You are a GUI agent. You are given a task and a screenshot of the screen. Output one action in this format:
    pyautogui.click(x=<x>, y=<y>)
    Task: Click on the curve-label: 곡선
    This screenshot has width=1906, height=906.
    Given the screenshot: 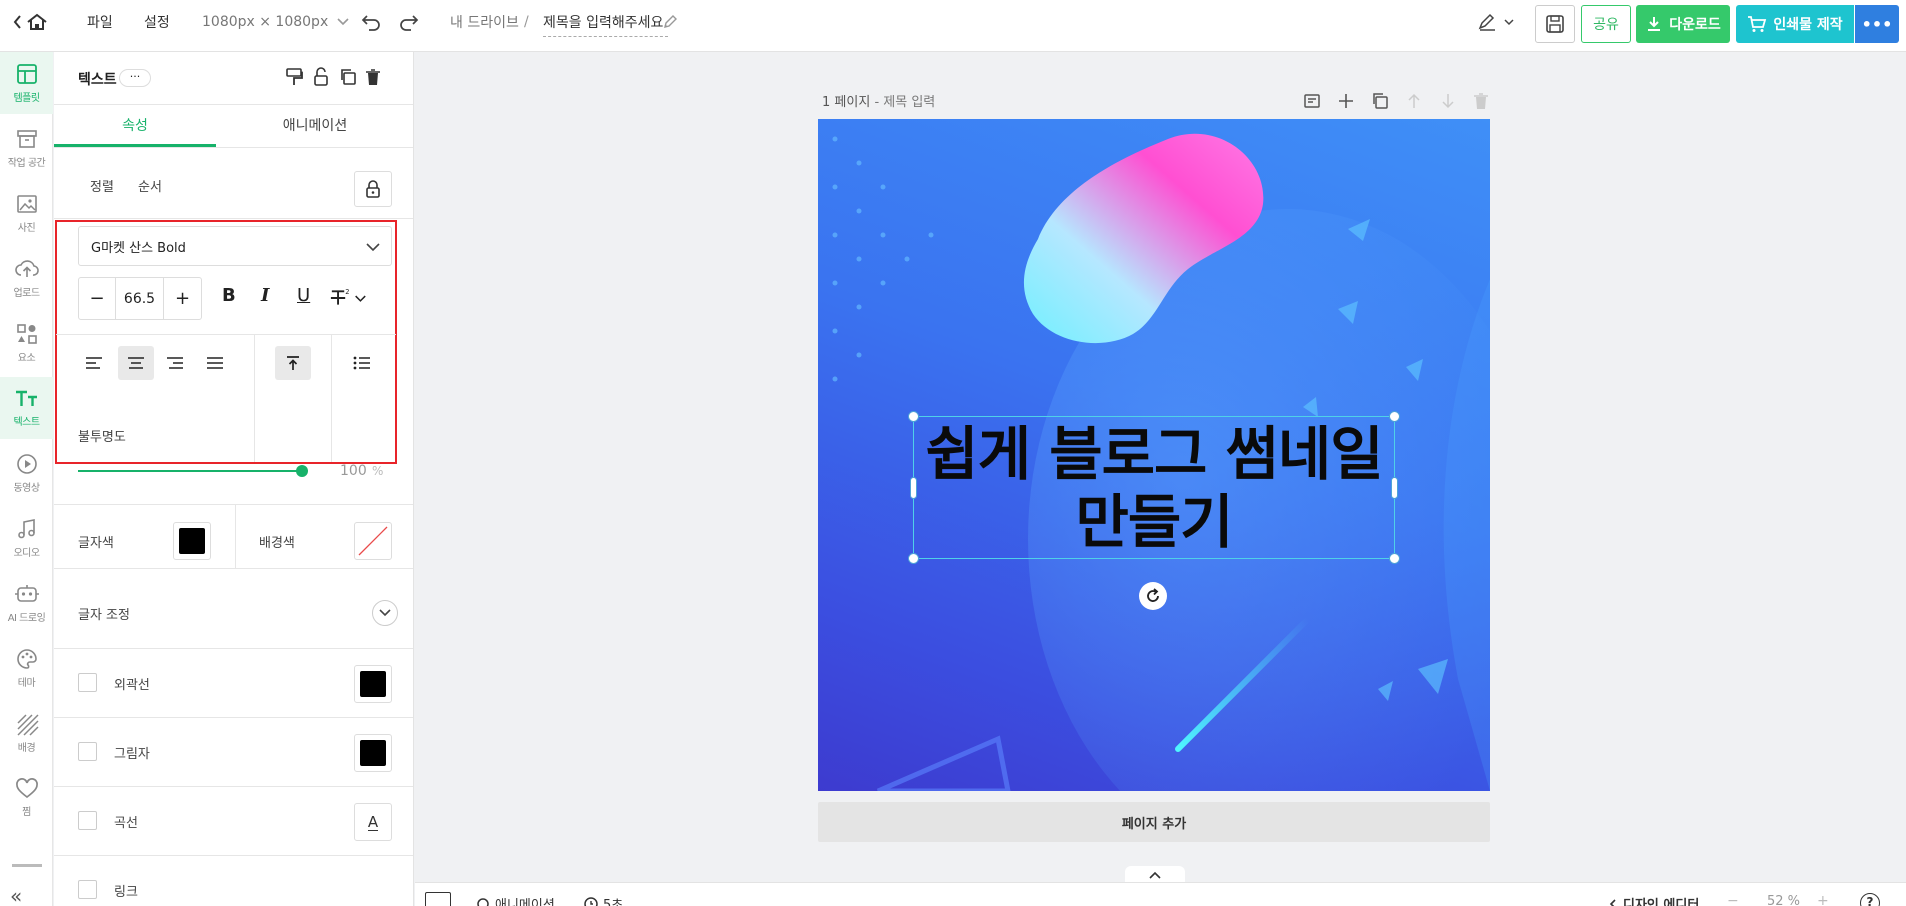 What is the action you would take?
    pyautogui.click(x=126, y=823)
    